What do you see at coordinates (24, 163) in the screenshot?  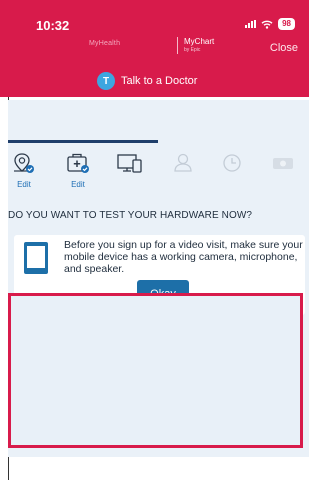 I see `location-icon` at bounding box center [24, 163].